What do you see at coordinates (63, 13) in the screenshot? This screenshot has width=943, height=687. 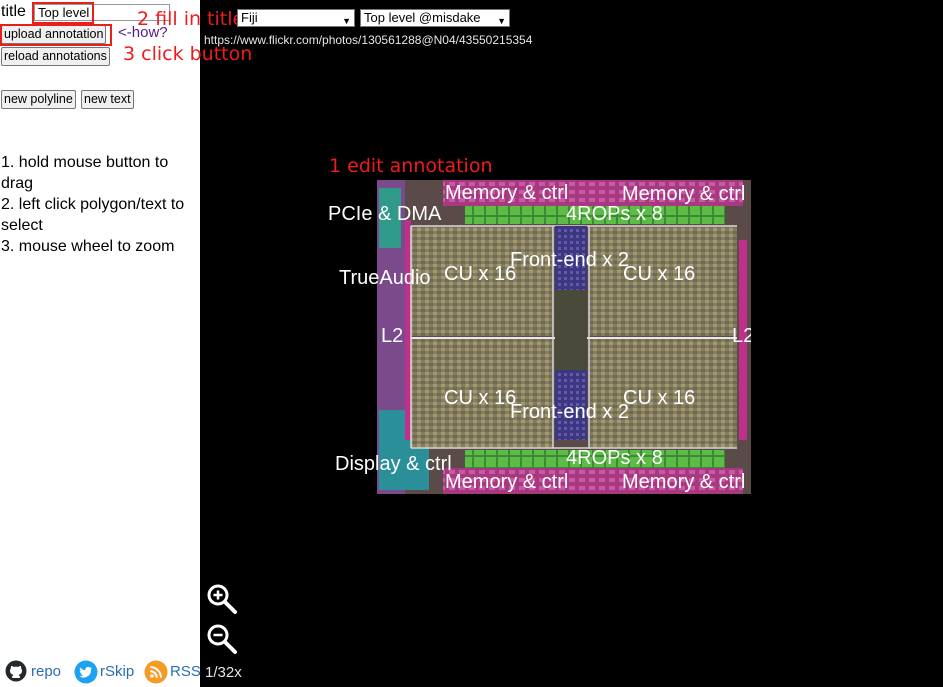 I see `title-highlight-box` at bounding box center [63, 13].